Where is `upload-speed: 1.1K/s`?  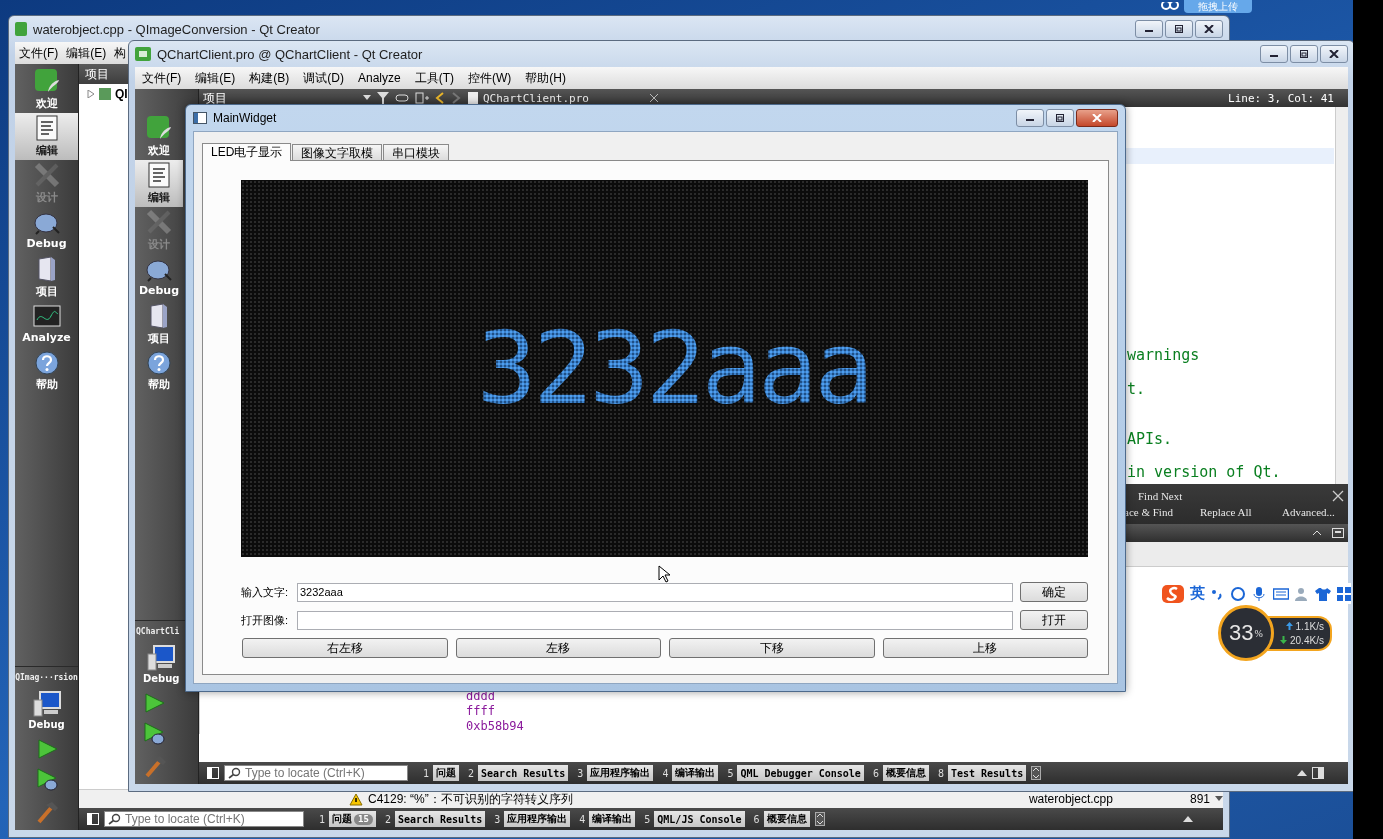
upload-speed: 1.1K/s is located at coordinates (1309, 626).